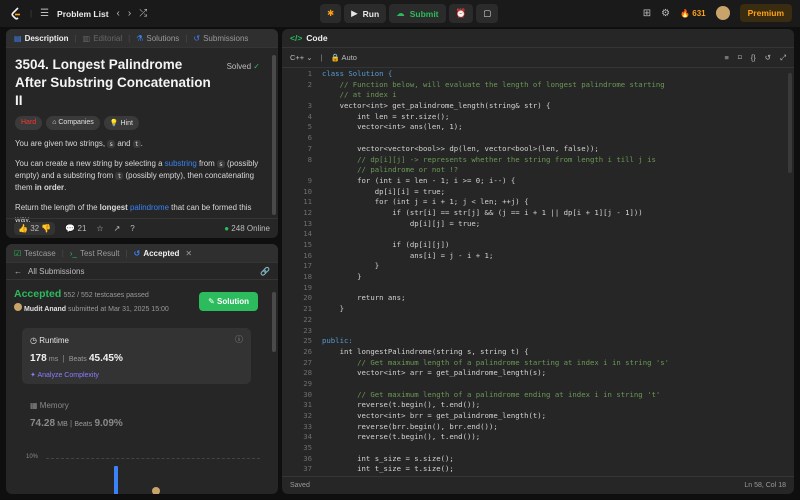  Describe the element at coordinates (239, 339) in the screenshot. I see `info-icon: ⓘ` at that location.